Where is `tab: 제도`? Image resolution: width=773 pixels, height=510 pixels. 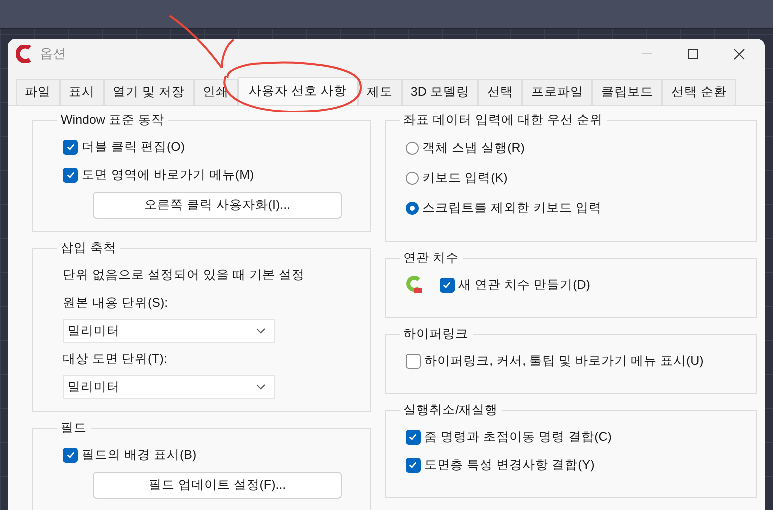
tab: 제도 is located at coordinates (380, 92).